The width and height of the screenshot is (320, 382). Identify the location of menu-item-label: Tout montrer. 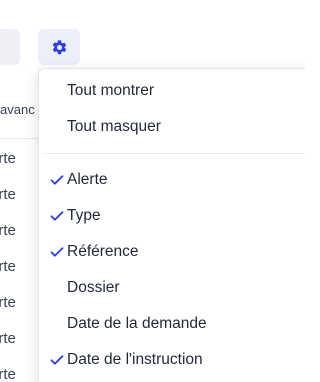
(111, 90).